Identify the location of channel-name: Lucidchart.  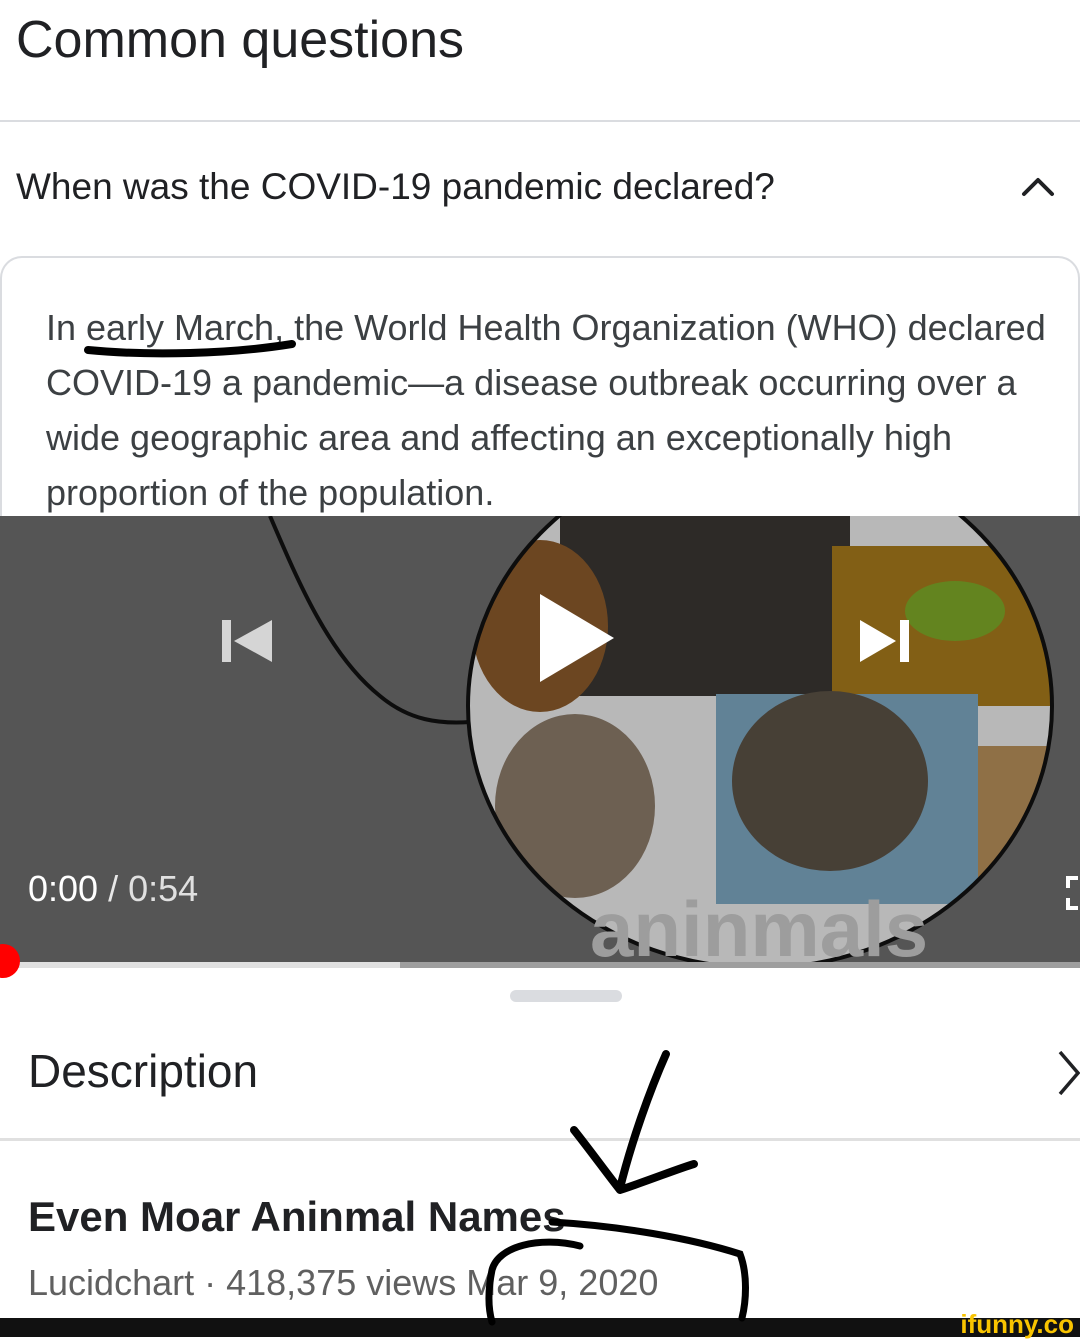
(111, 1282).